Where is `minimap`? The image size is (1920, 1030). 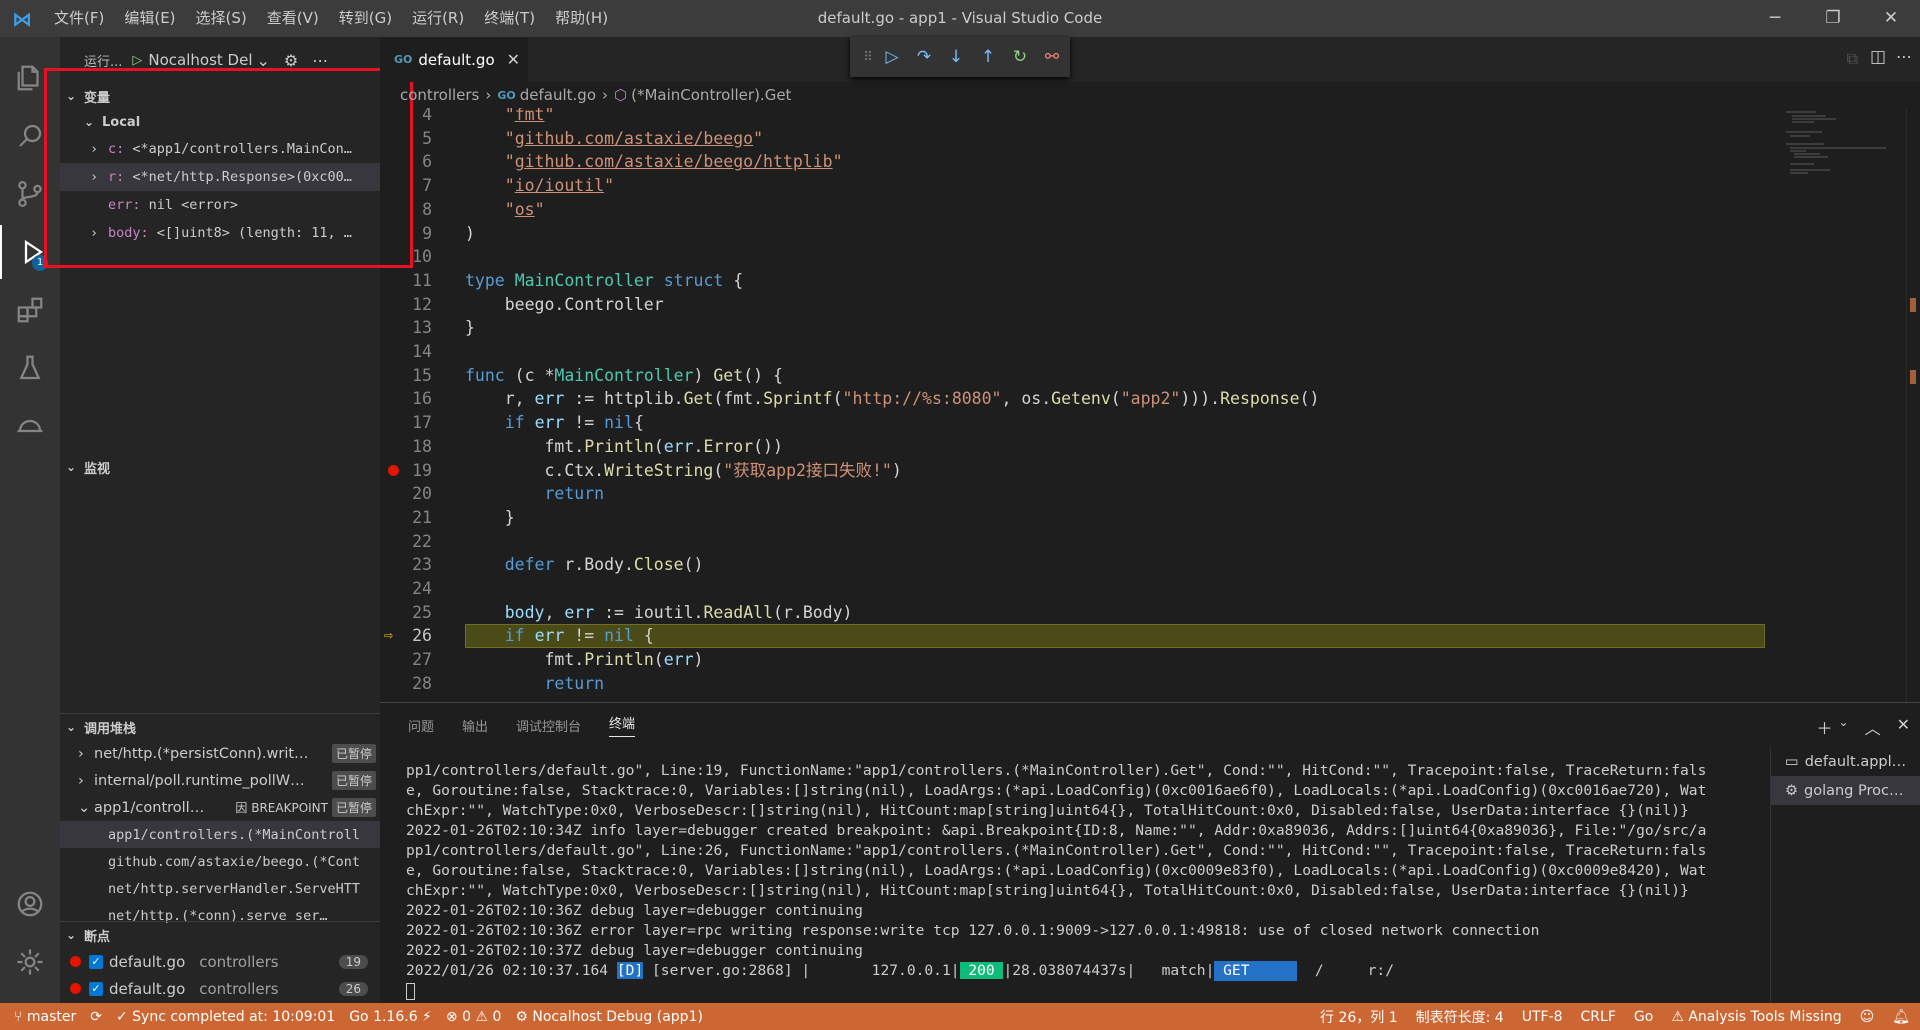 minimap is located at coordinates (1846, 168).